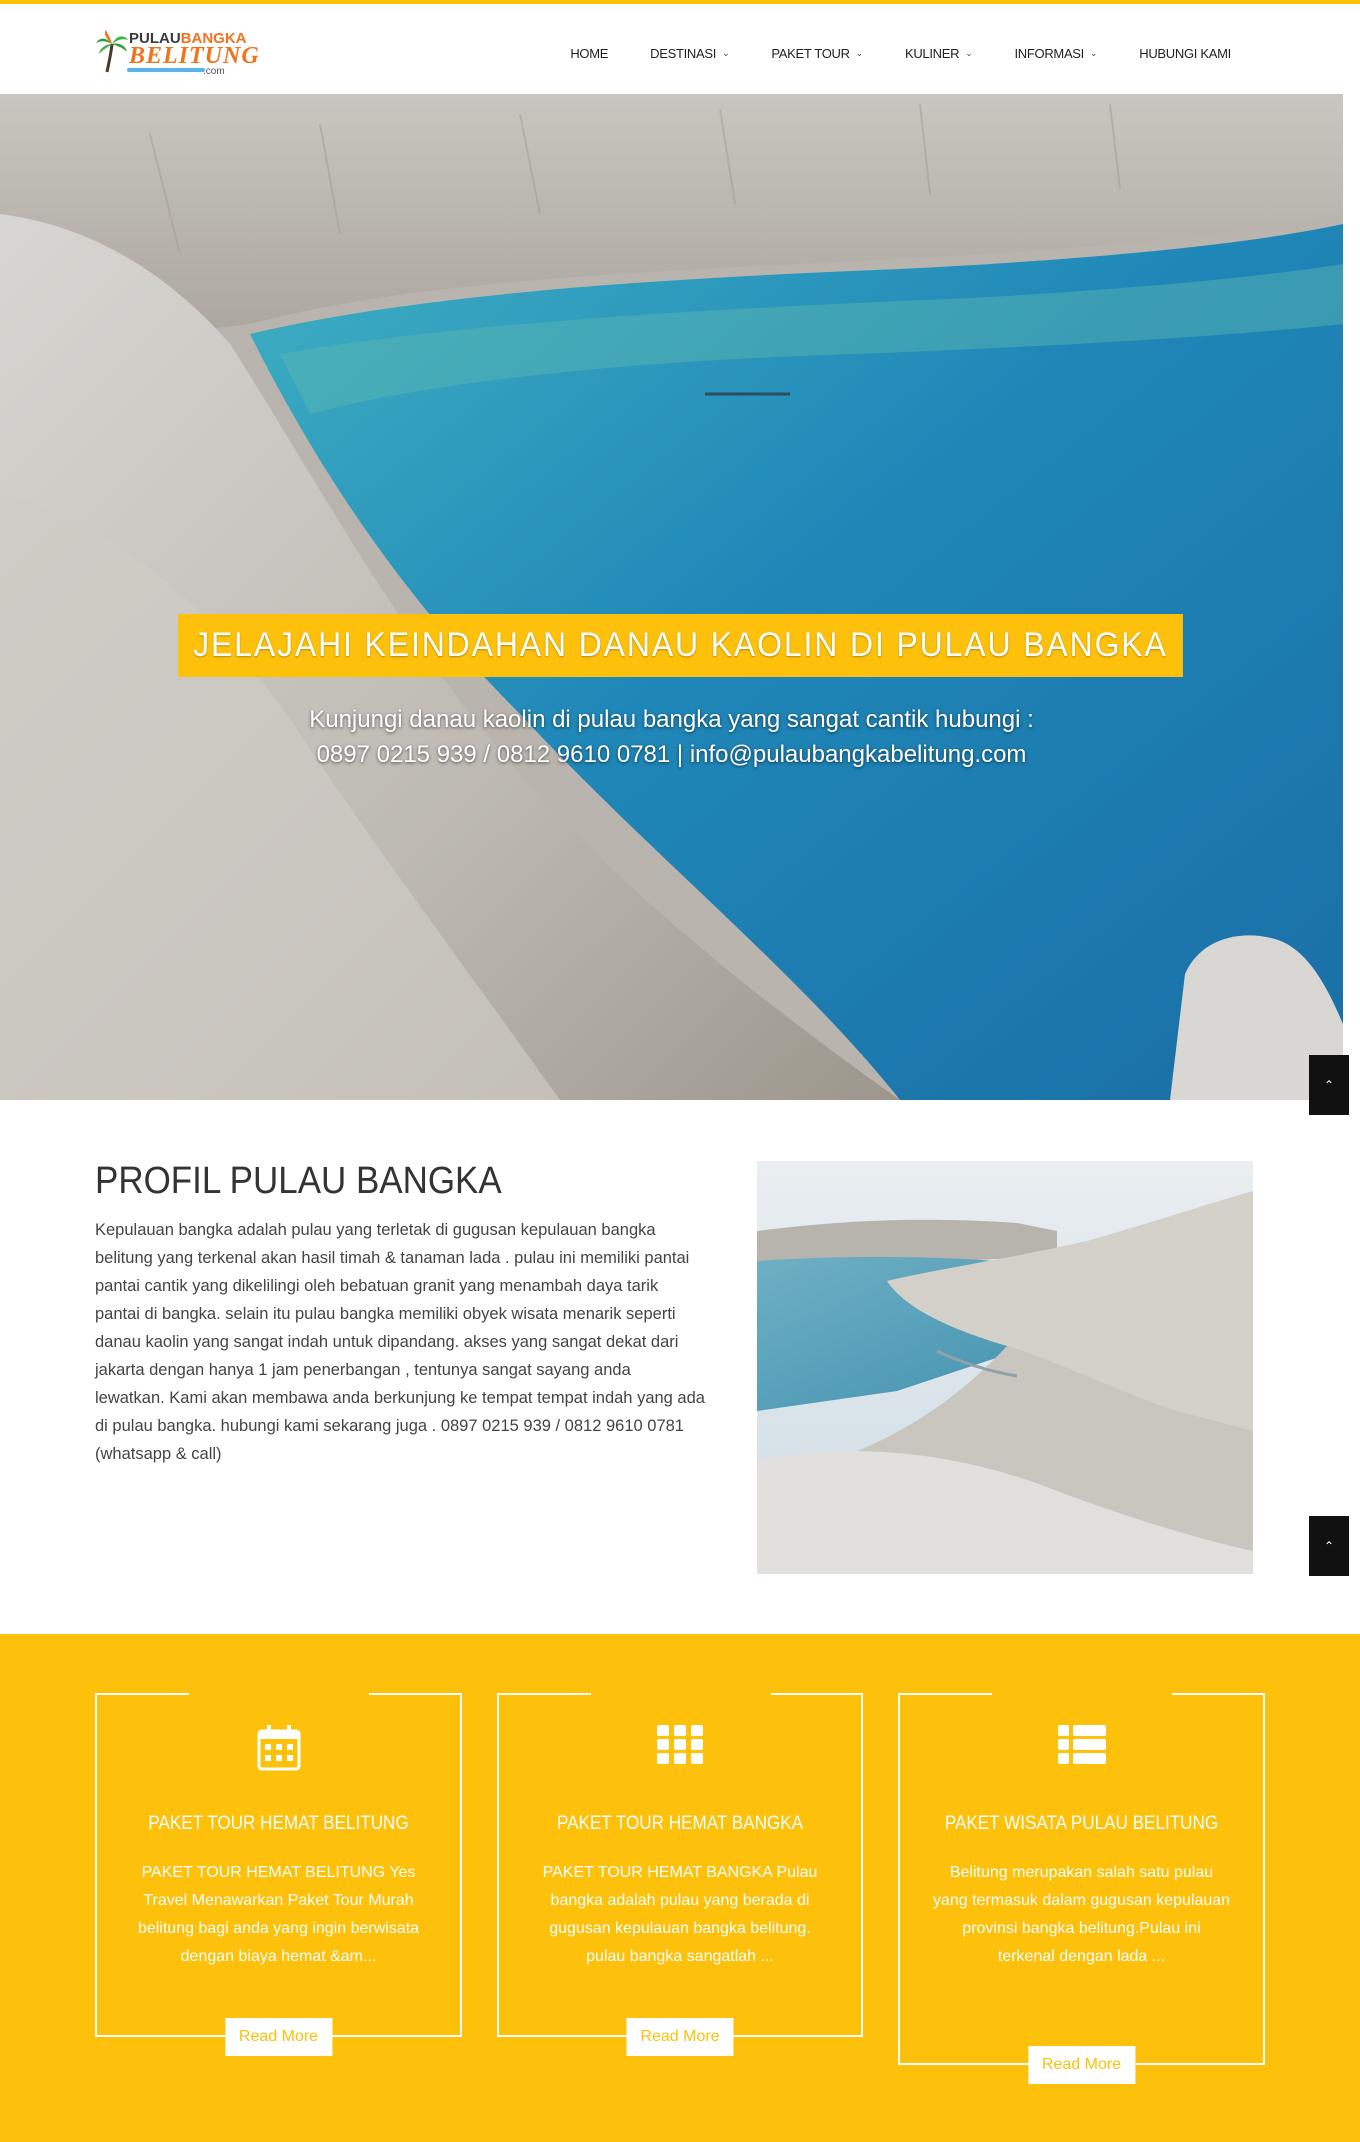  What do you see at coordinates (1081, 1823) in the screenshot?
I see `package-card-title: PAKET WISATA PULAU BELITUNG` at bounding box center [1081, 1823].